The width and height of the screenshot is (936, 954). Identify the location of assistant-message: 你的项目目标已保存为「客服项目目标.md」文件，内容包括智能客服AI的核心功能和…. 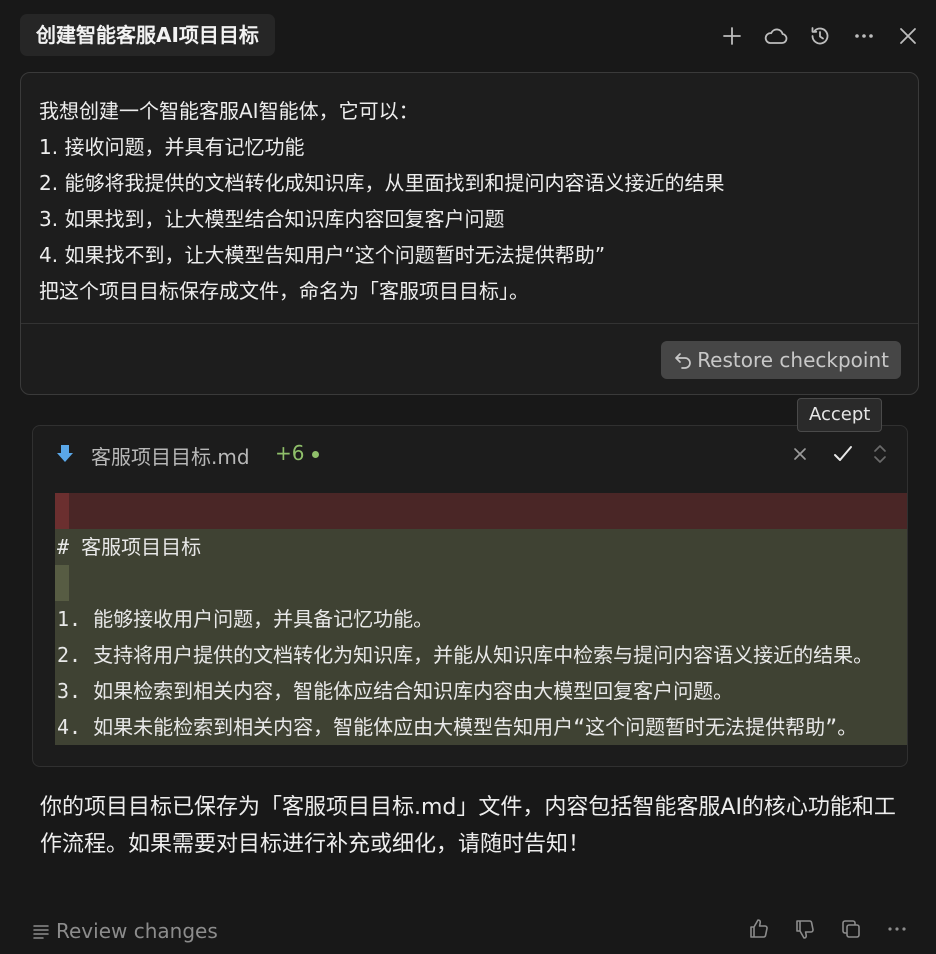
(468, 826).